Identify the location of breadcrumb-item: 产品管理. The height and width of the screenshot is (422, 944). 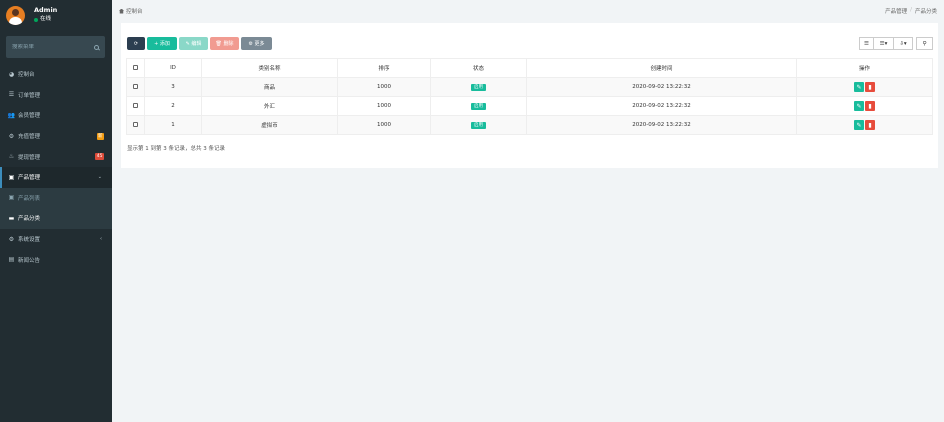
(896, 11).